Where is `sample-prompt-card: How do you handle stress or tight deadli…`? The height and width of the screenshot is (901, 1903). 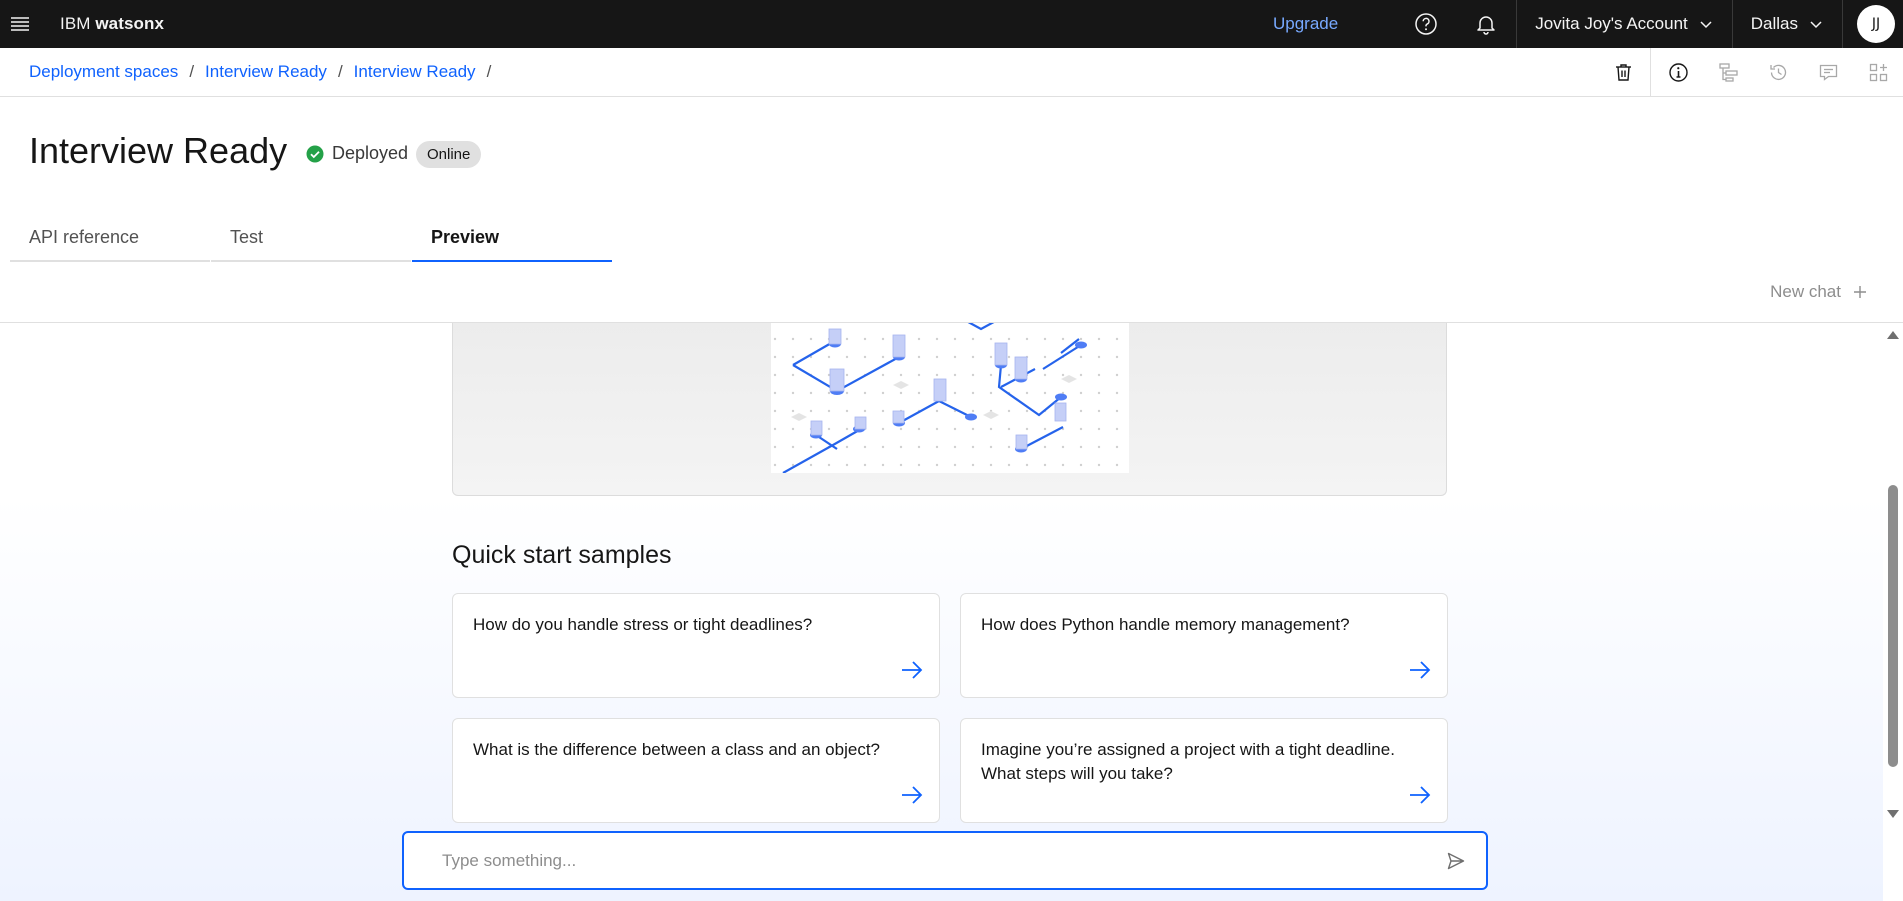 sample-prompt-card: How do you handle stress or tight deadli… is located at coordinates (696, 645).